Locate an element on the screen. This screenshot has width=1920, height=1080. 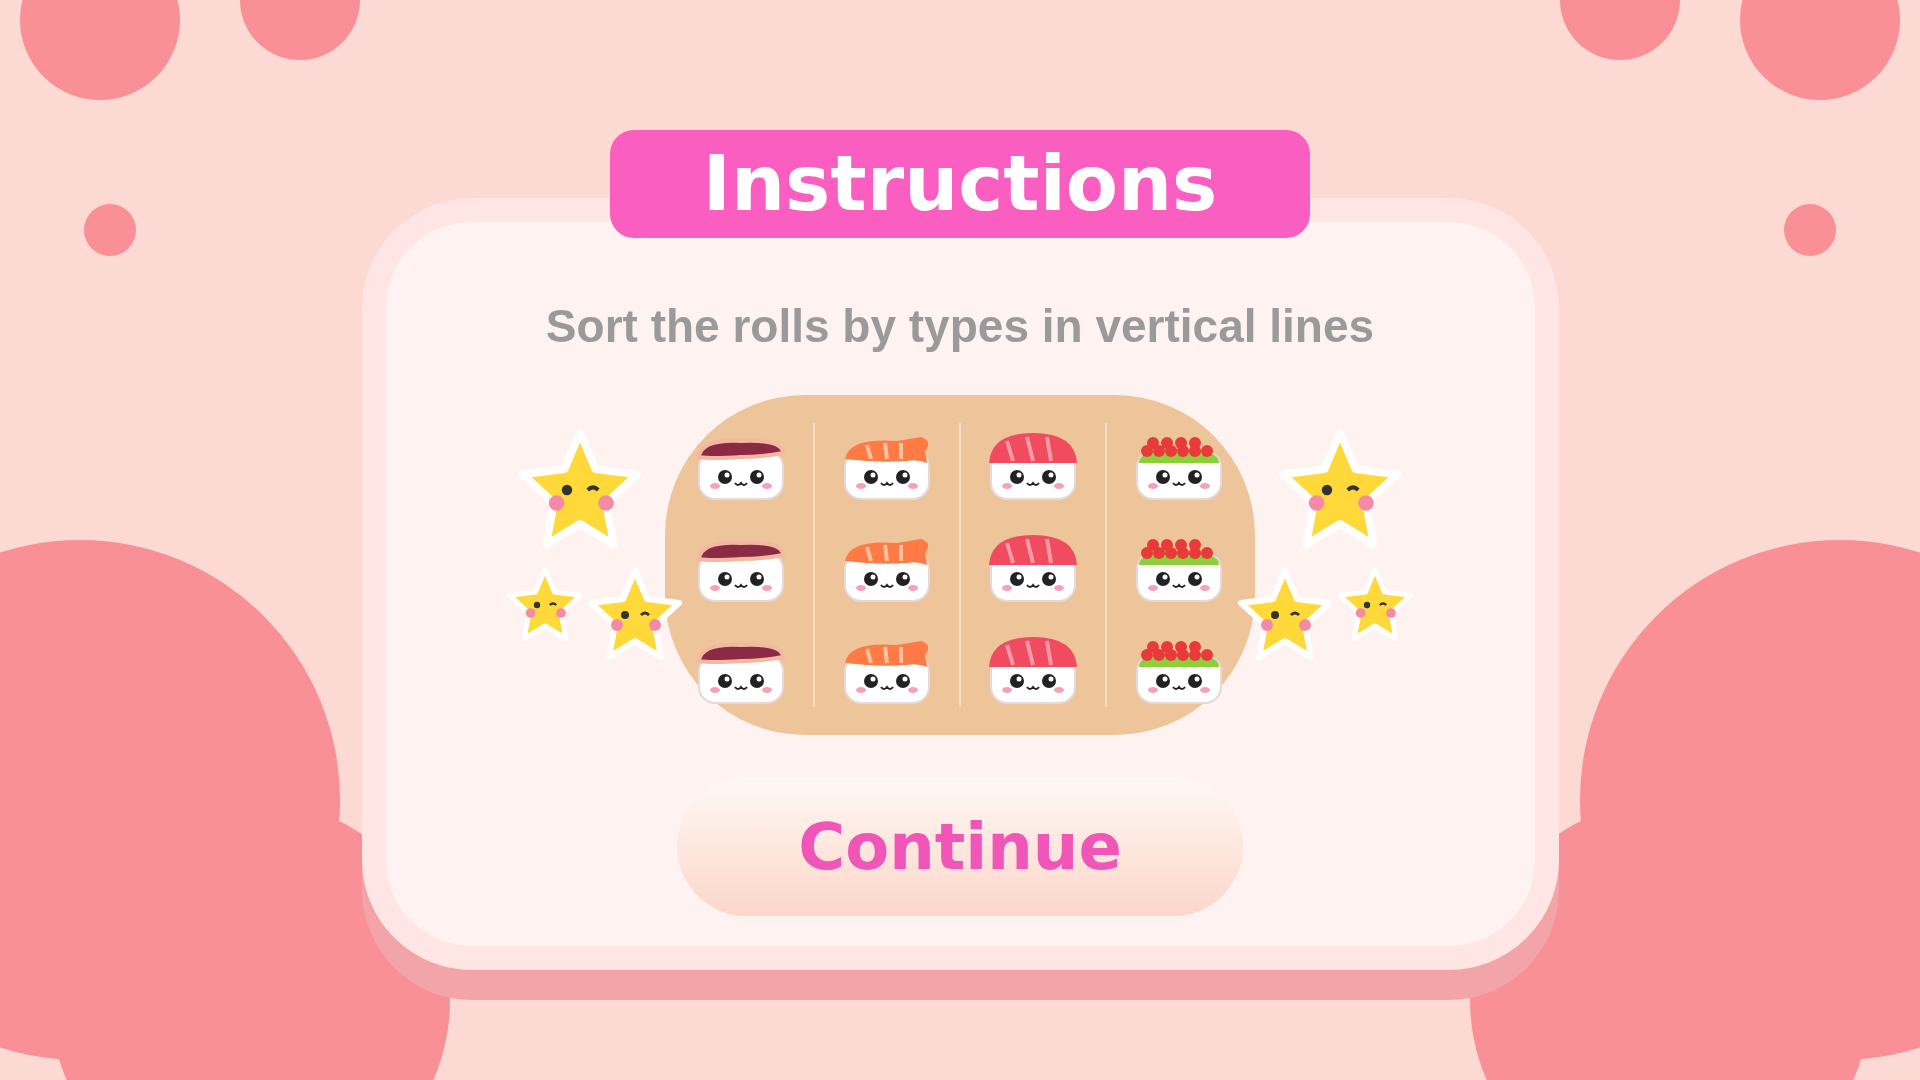
title-text: Instructions is located at coordinates (960, 184).